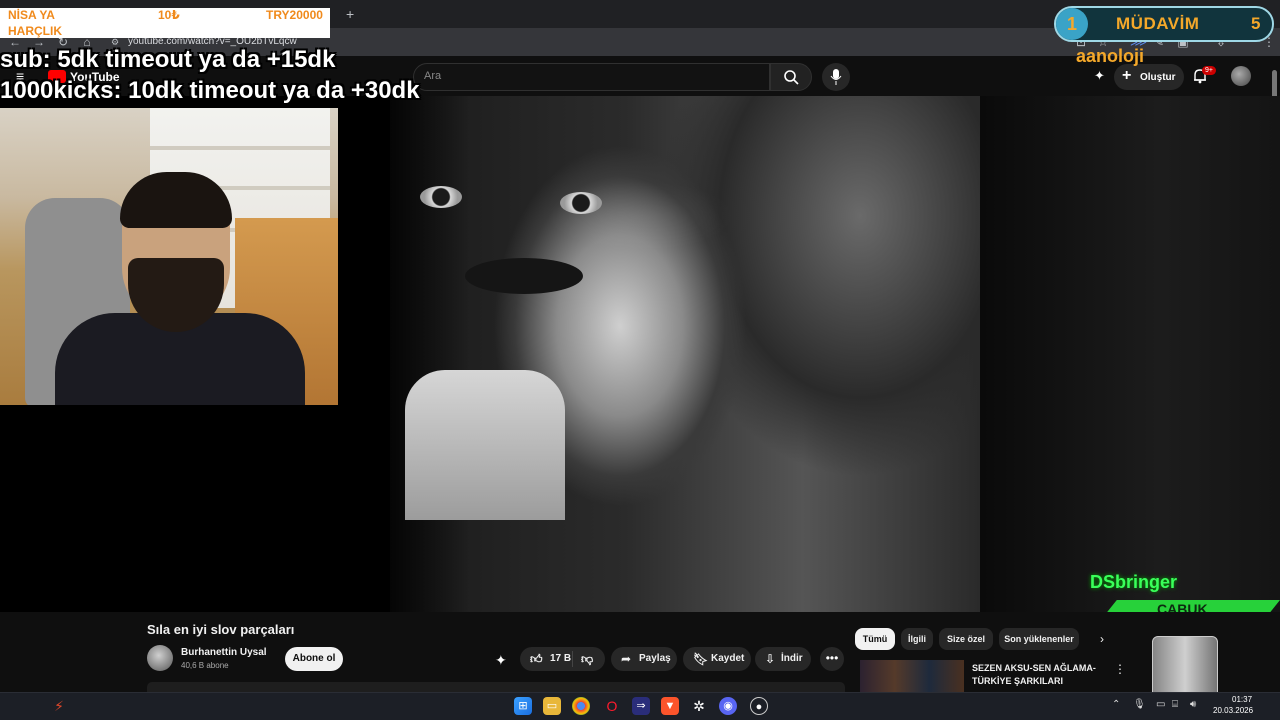 The height and width of the screenshot is (720, 1280). Describe the element at coordinates (168, 59) in the screenshot. I see `overlay-sub-text: sub: 5dk timeout ya da +15dk` at that location.